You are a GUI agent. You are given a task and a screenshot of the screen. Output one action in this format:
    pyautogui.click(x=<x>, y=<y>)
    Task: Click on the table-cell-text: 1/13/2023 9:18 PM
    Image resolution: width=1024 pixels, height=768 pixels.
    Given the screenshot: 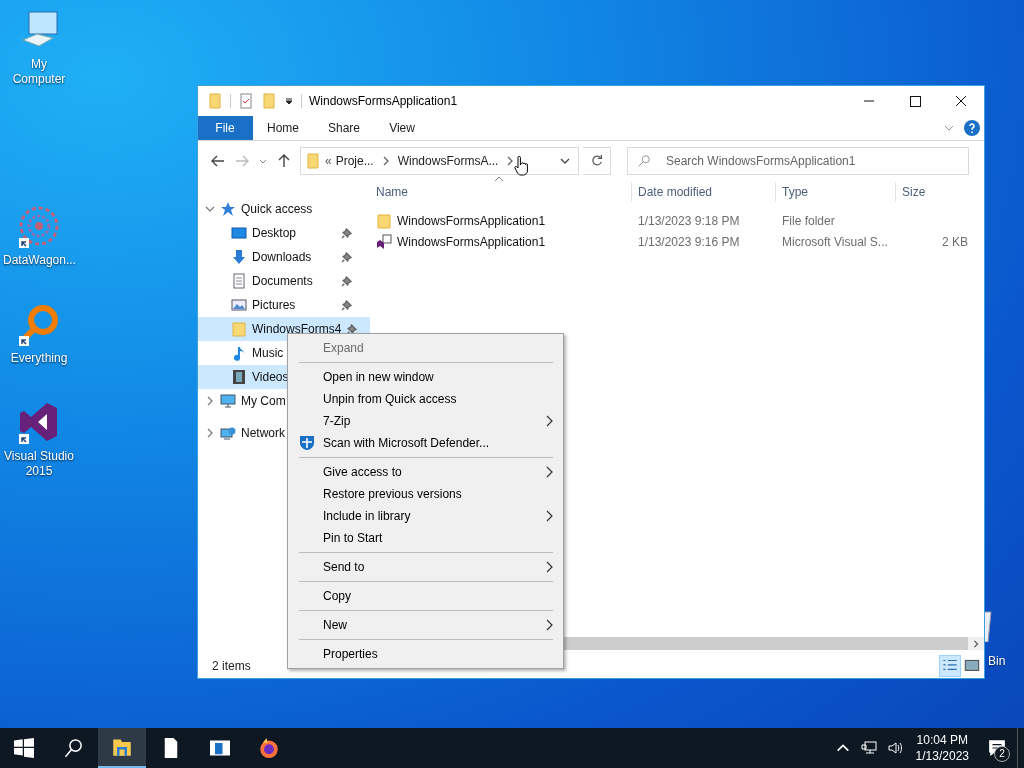 What is the action you would take?
    pyautogui.click(x=689, y=220)
    